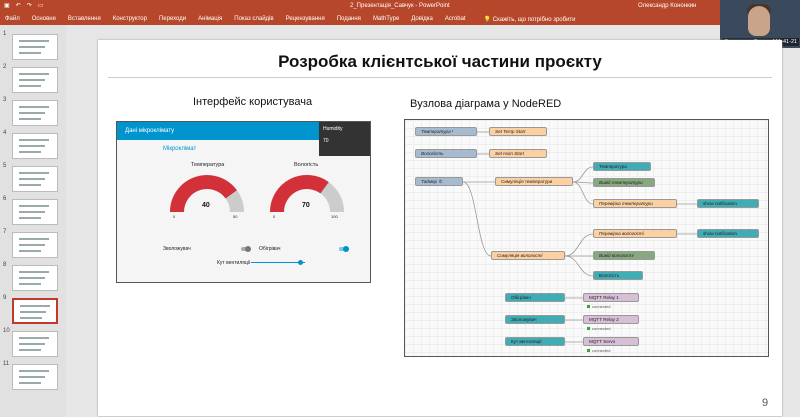  Describe the element at coordinates (334, 216) in the screenshot. I see `gauge-hum-max: 100` at that location.